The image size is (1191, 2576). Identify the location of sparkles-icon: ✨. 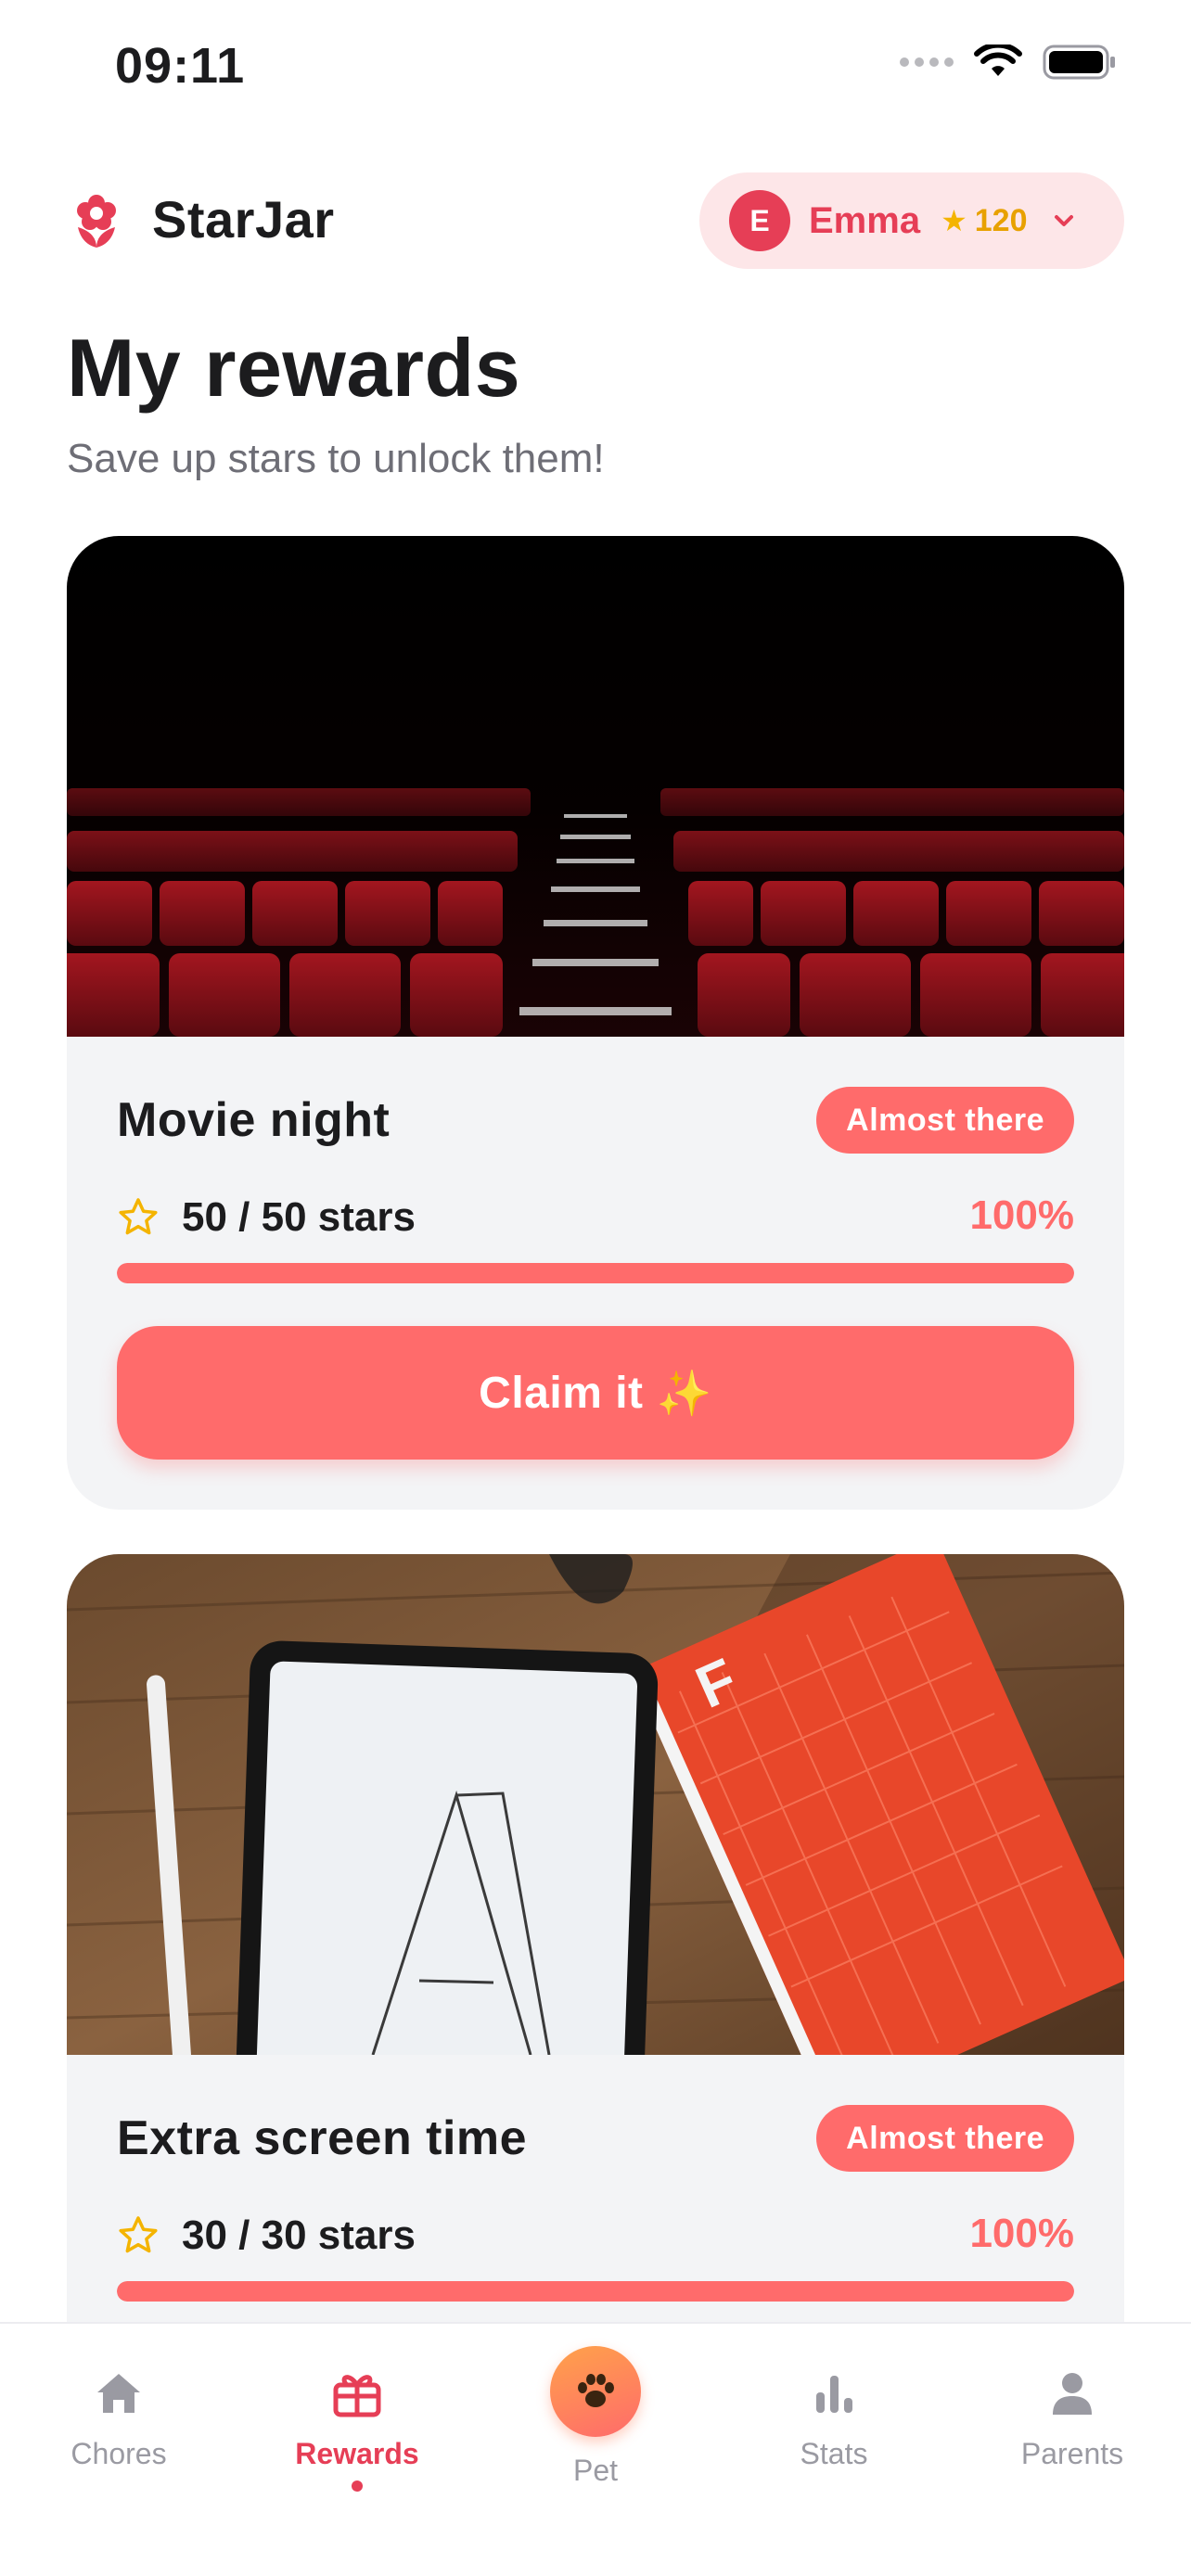
(684, 1394).